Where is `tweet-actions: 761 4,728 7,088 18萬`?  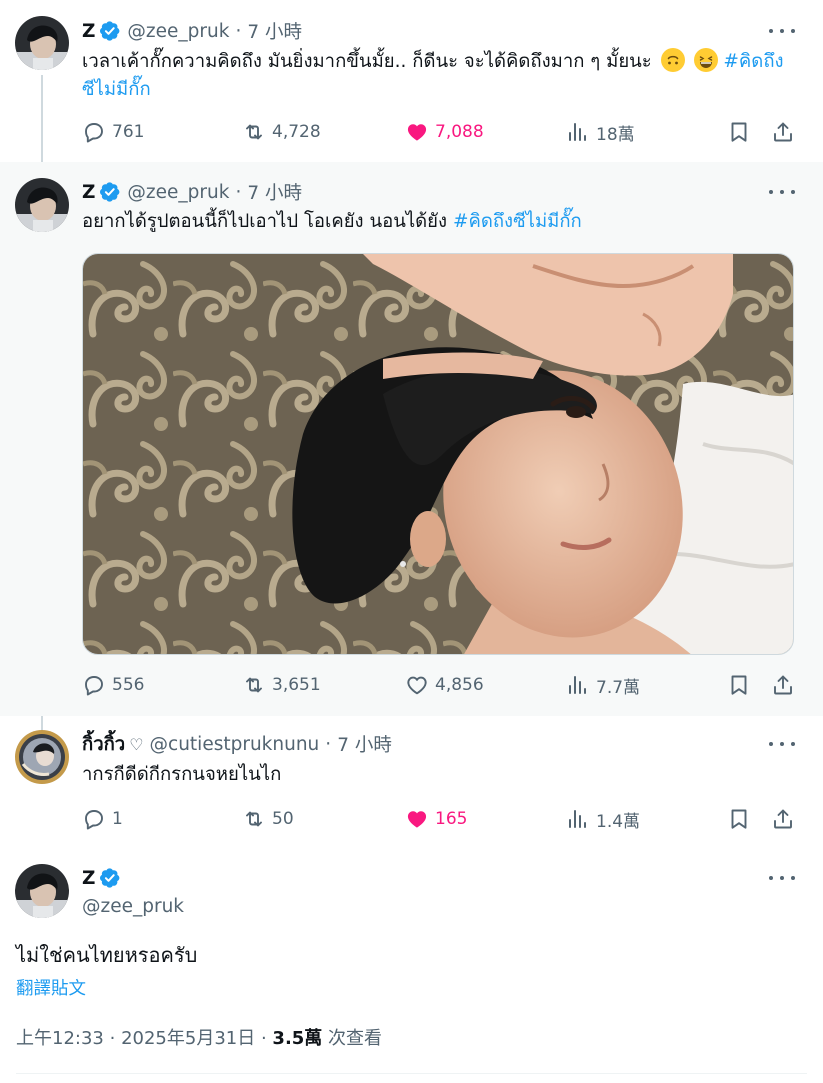 tweet-actions: 761 4,728 7,088 18萬 is located at coordinates (440, 132).